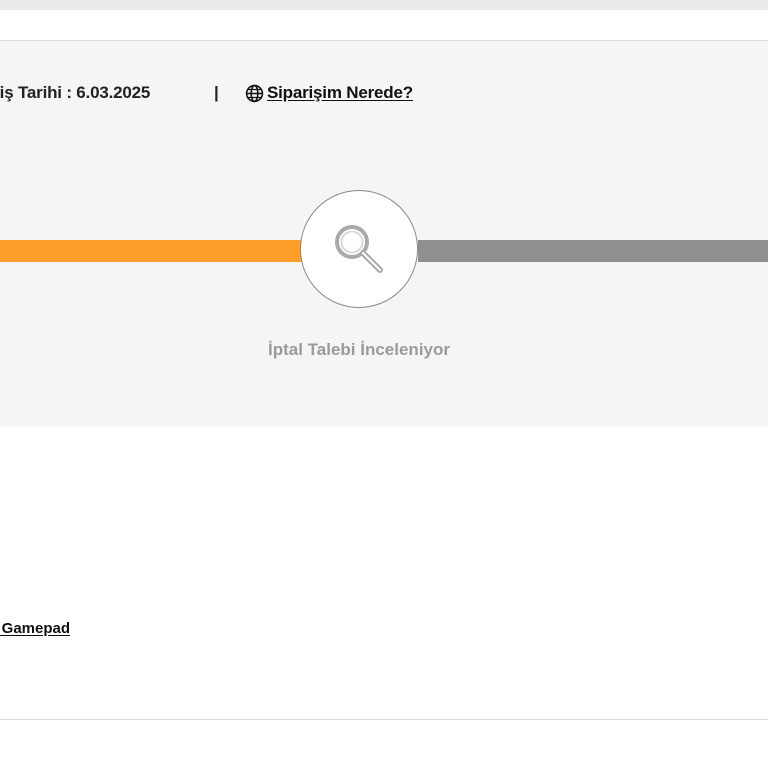 This screenshot has width=768, height=768. I want to click on magnifier-icon, so click(359, 249).